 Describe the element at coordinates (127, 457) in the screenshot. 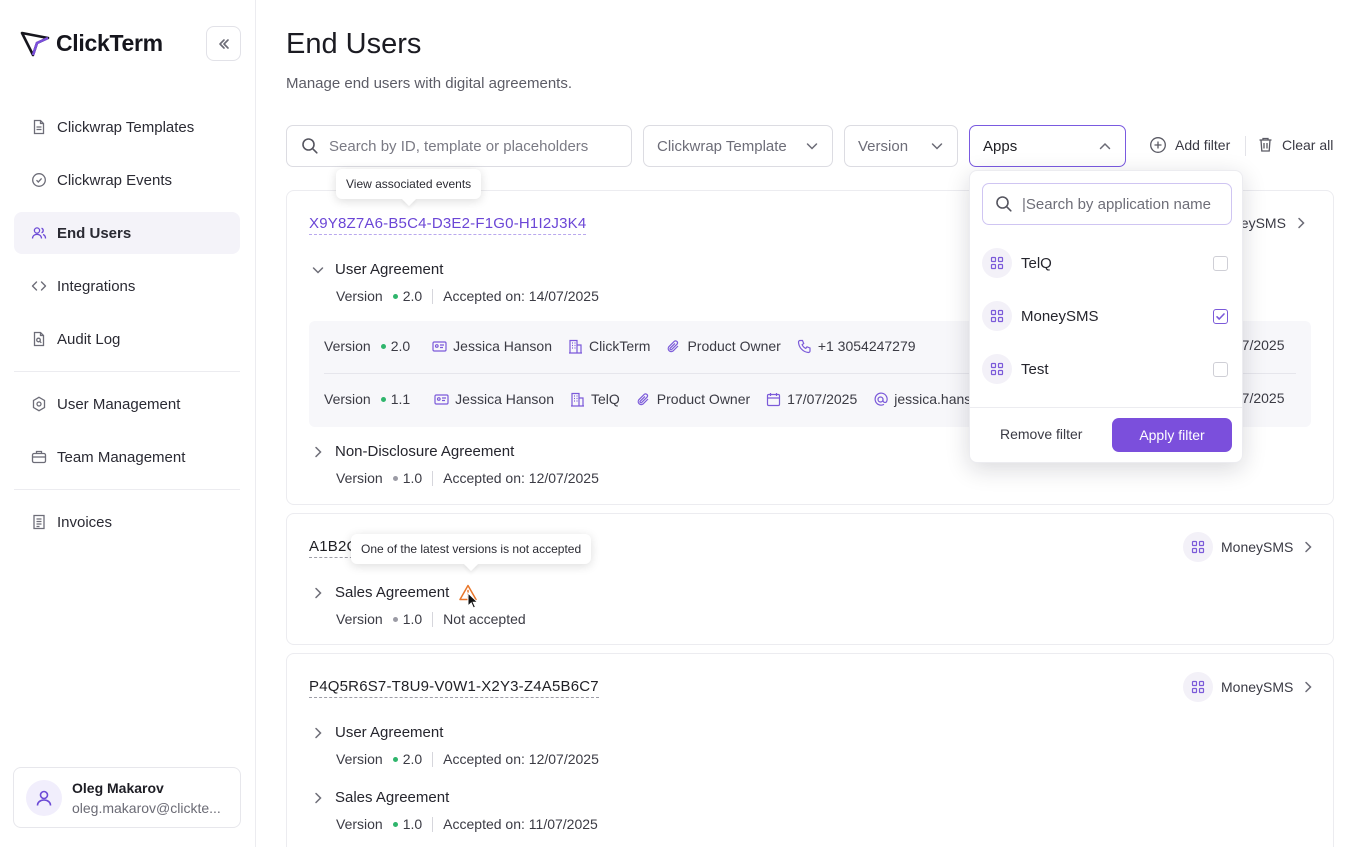

I see `sidebar-item-team-management: Team Management` at that location.